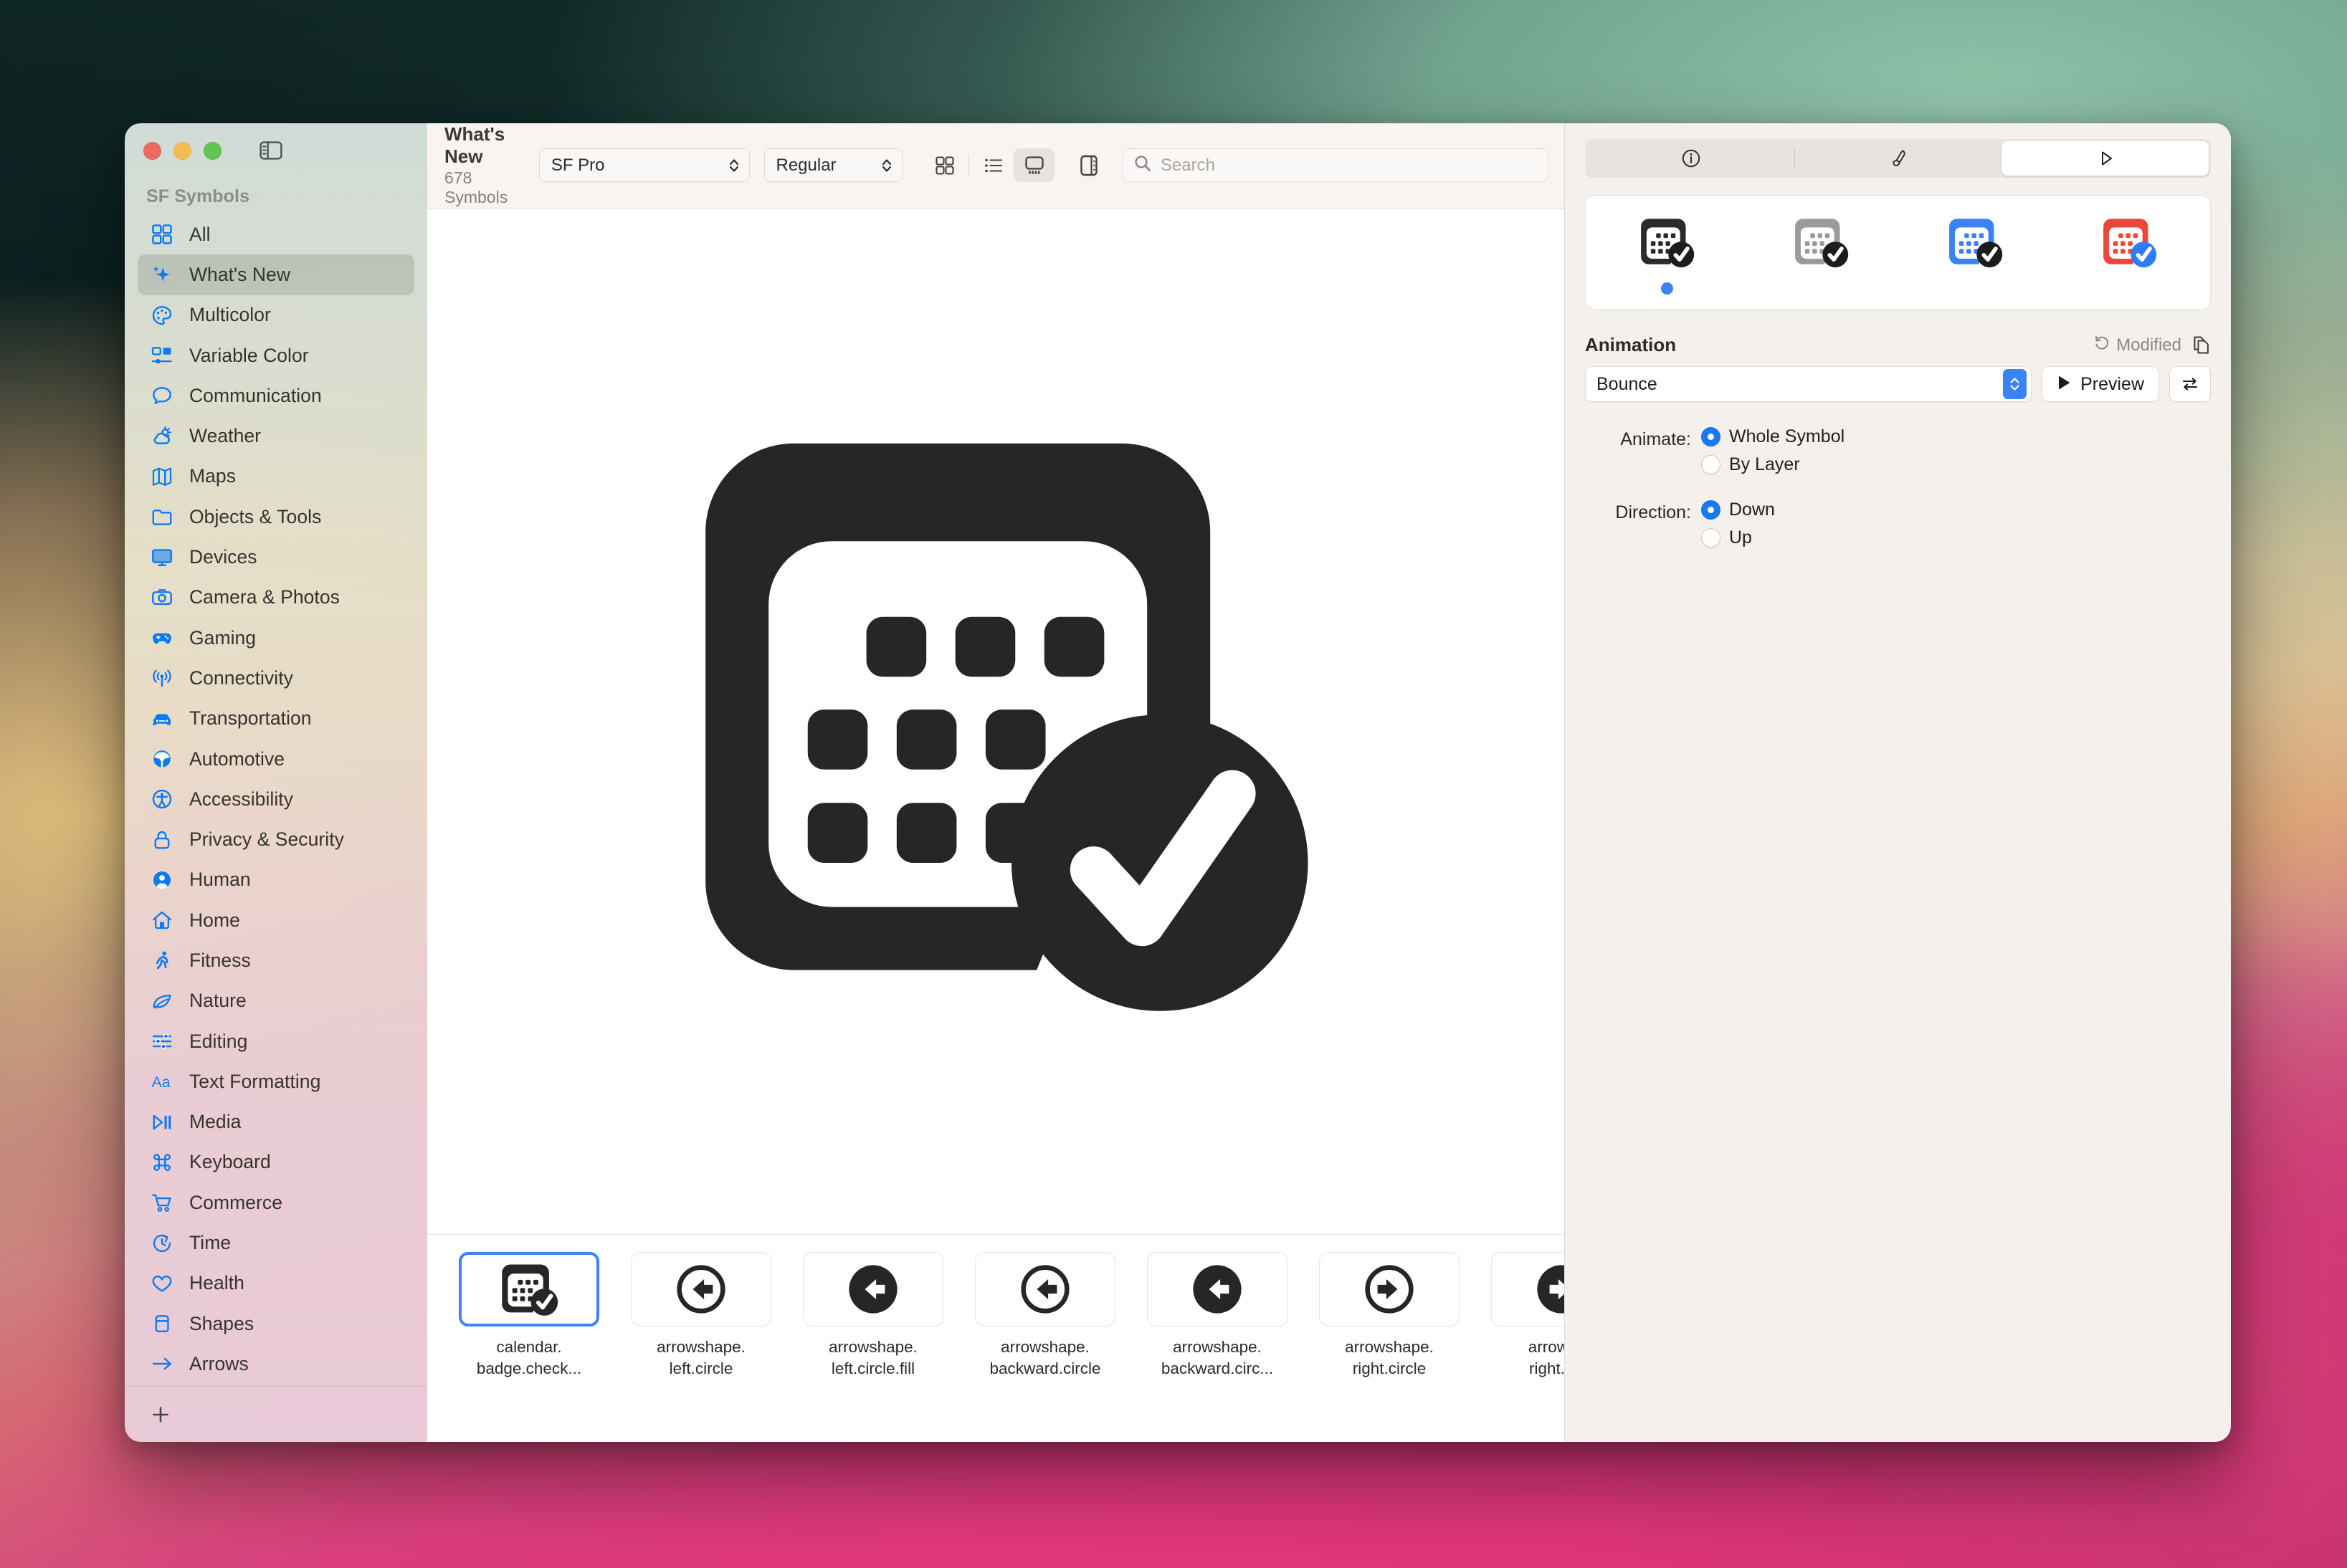 This screenshot has width=2347, height=1568. What do you see at coordinates (276, 638) in the screenshot?
I see `sidebar-item-gaming: Gaming` at bounding box center [276, 638].